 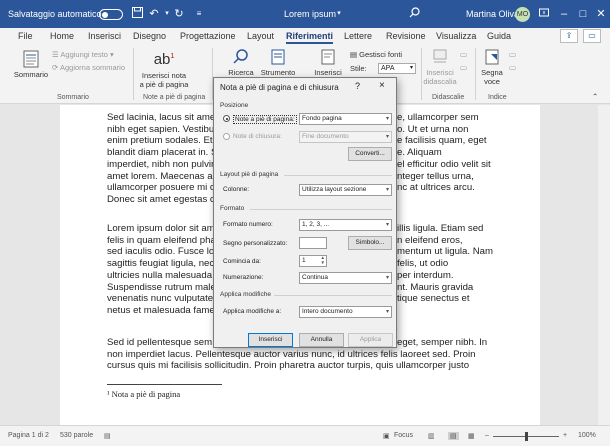 What do you see at coordinates (512, 54) in the screenshot?
I see `index-small-icon: ▭` at bounding box center [512, 54].